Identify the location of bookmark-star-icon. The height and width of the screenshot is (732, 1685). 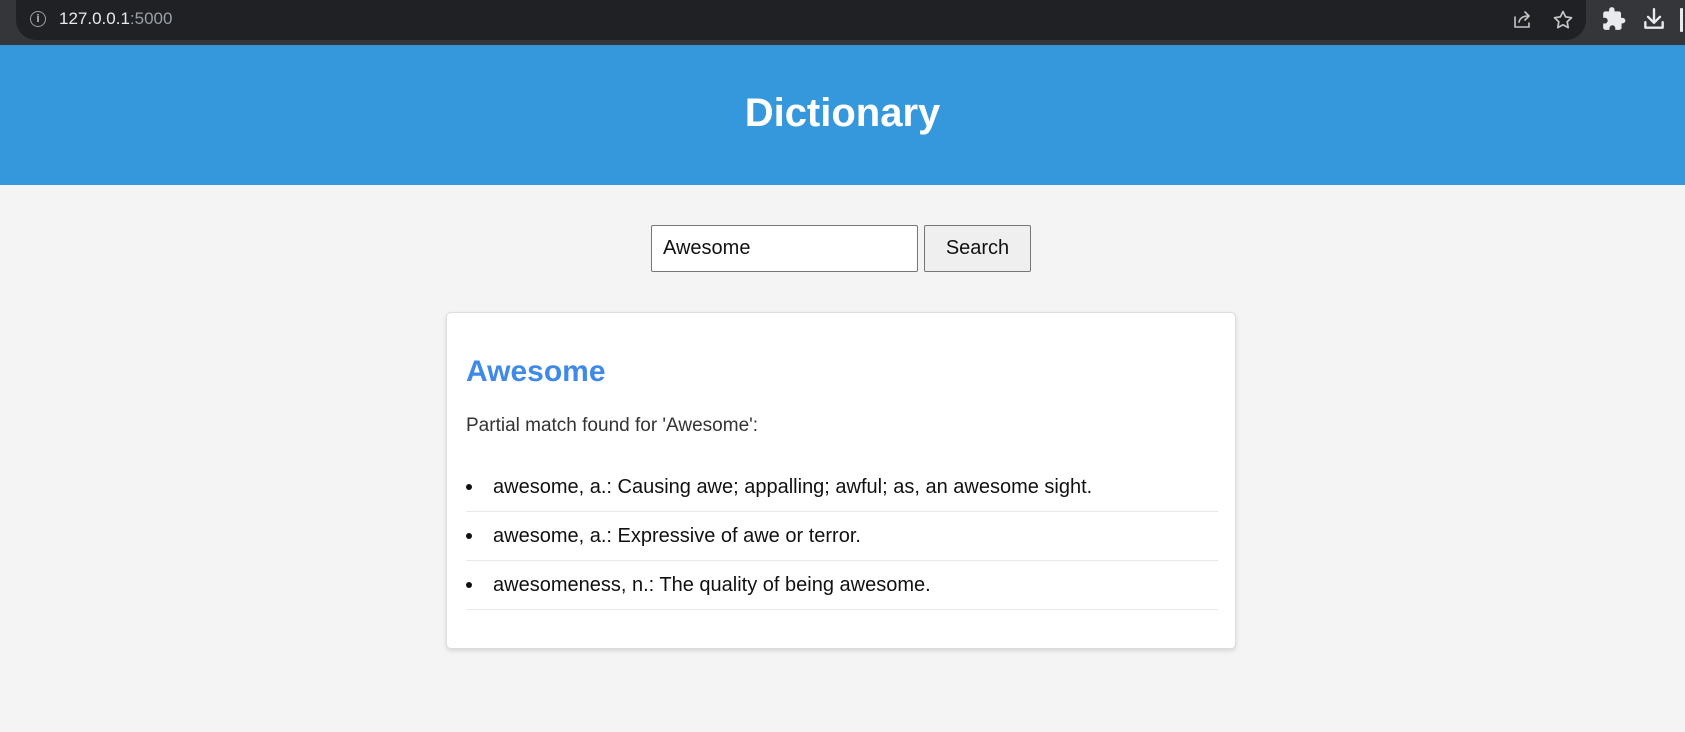
(1563, 20).